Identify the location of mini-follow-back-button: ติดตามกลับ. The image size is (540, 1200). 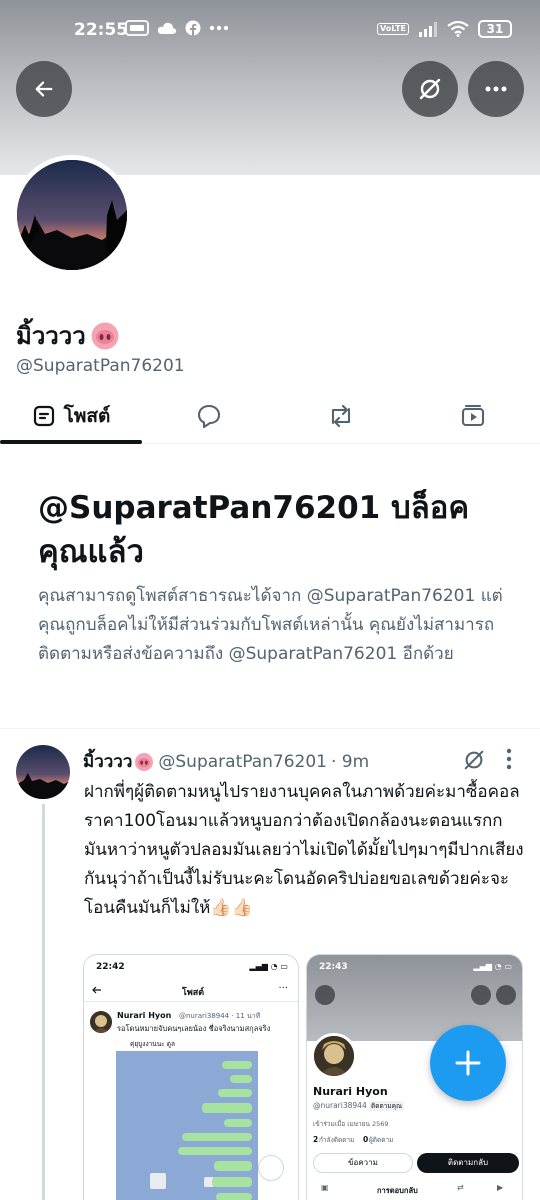
(468, 1163).